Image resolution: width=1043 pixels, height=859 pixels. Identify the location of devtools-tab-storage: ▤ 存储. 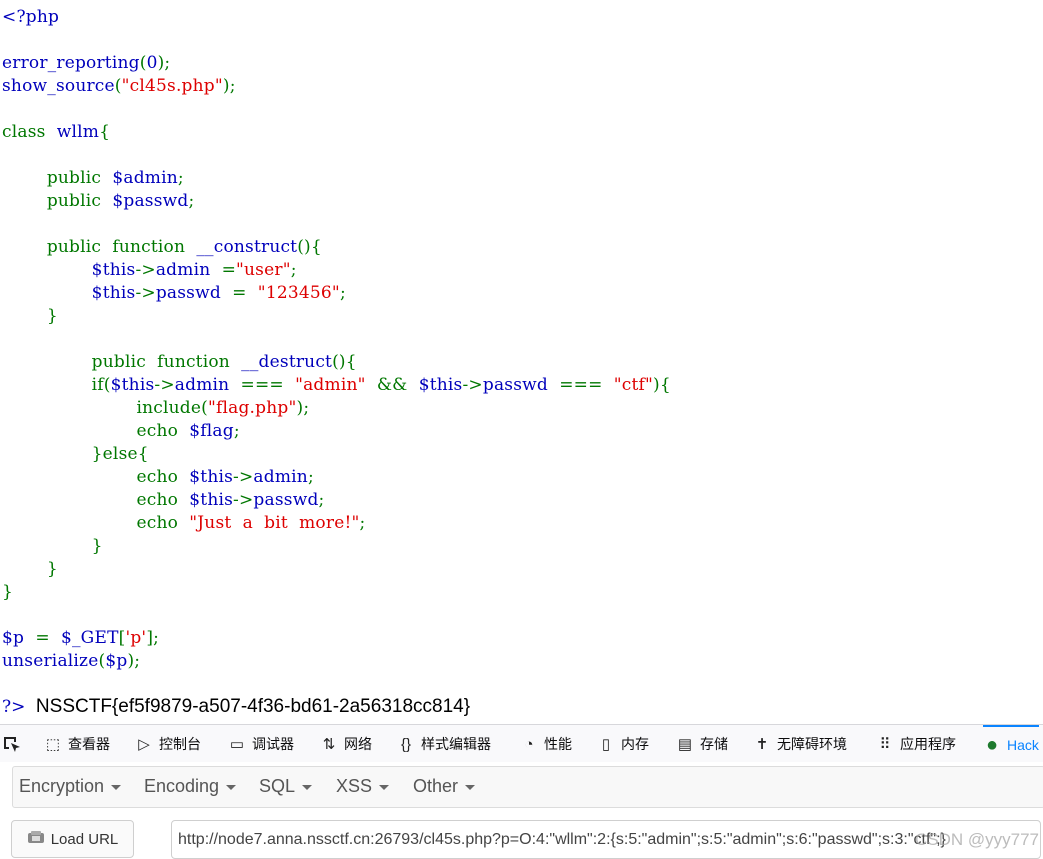
(702, 744).